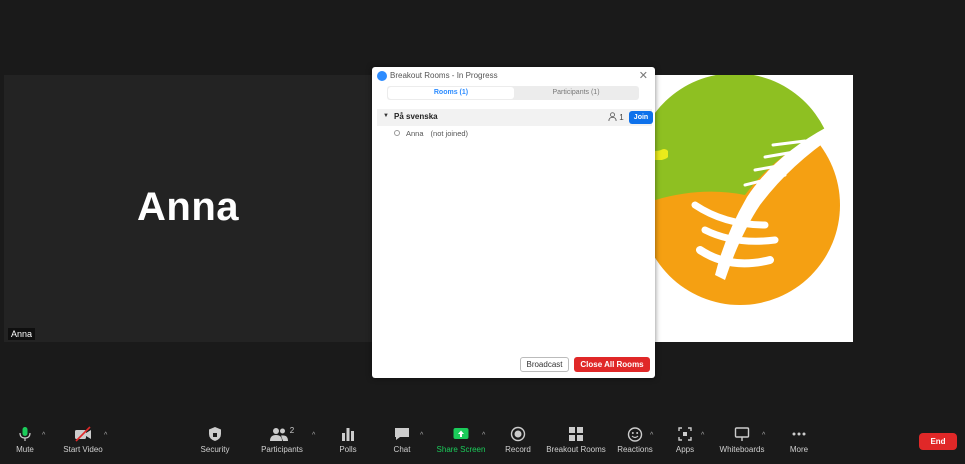 This screenshot has height=464, width=965. What do you see at coordinates (635, 449) in the screenshot?
I see `reactions-label: Reactions` at bounding box center [635, 449].